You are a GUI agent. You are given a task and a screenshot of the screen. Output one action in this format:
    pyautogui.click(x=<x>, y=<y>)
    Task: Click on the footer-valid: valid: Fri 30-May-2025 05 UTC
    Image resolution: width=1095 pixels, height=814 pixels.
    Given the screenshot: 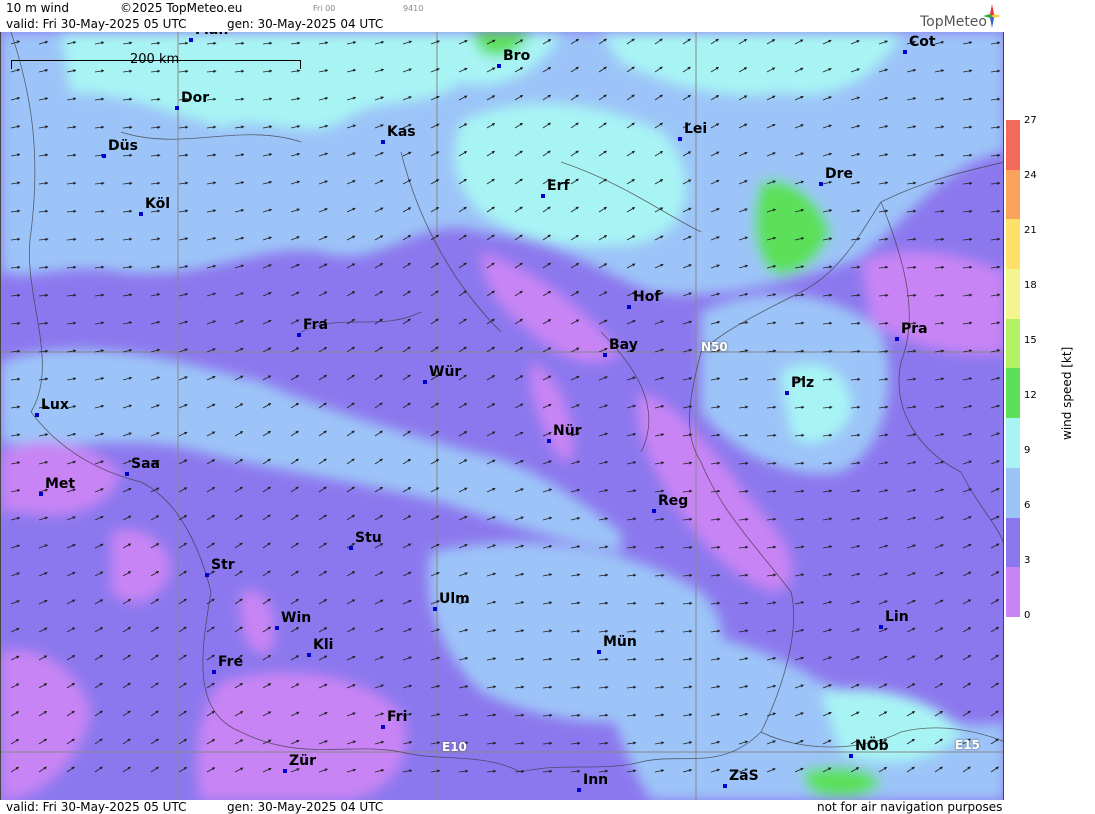 What is the action you would take?
    pyautogui.click(x=96, y=807)
    